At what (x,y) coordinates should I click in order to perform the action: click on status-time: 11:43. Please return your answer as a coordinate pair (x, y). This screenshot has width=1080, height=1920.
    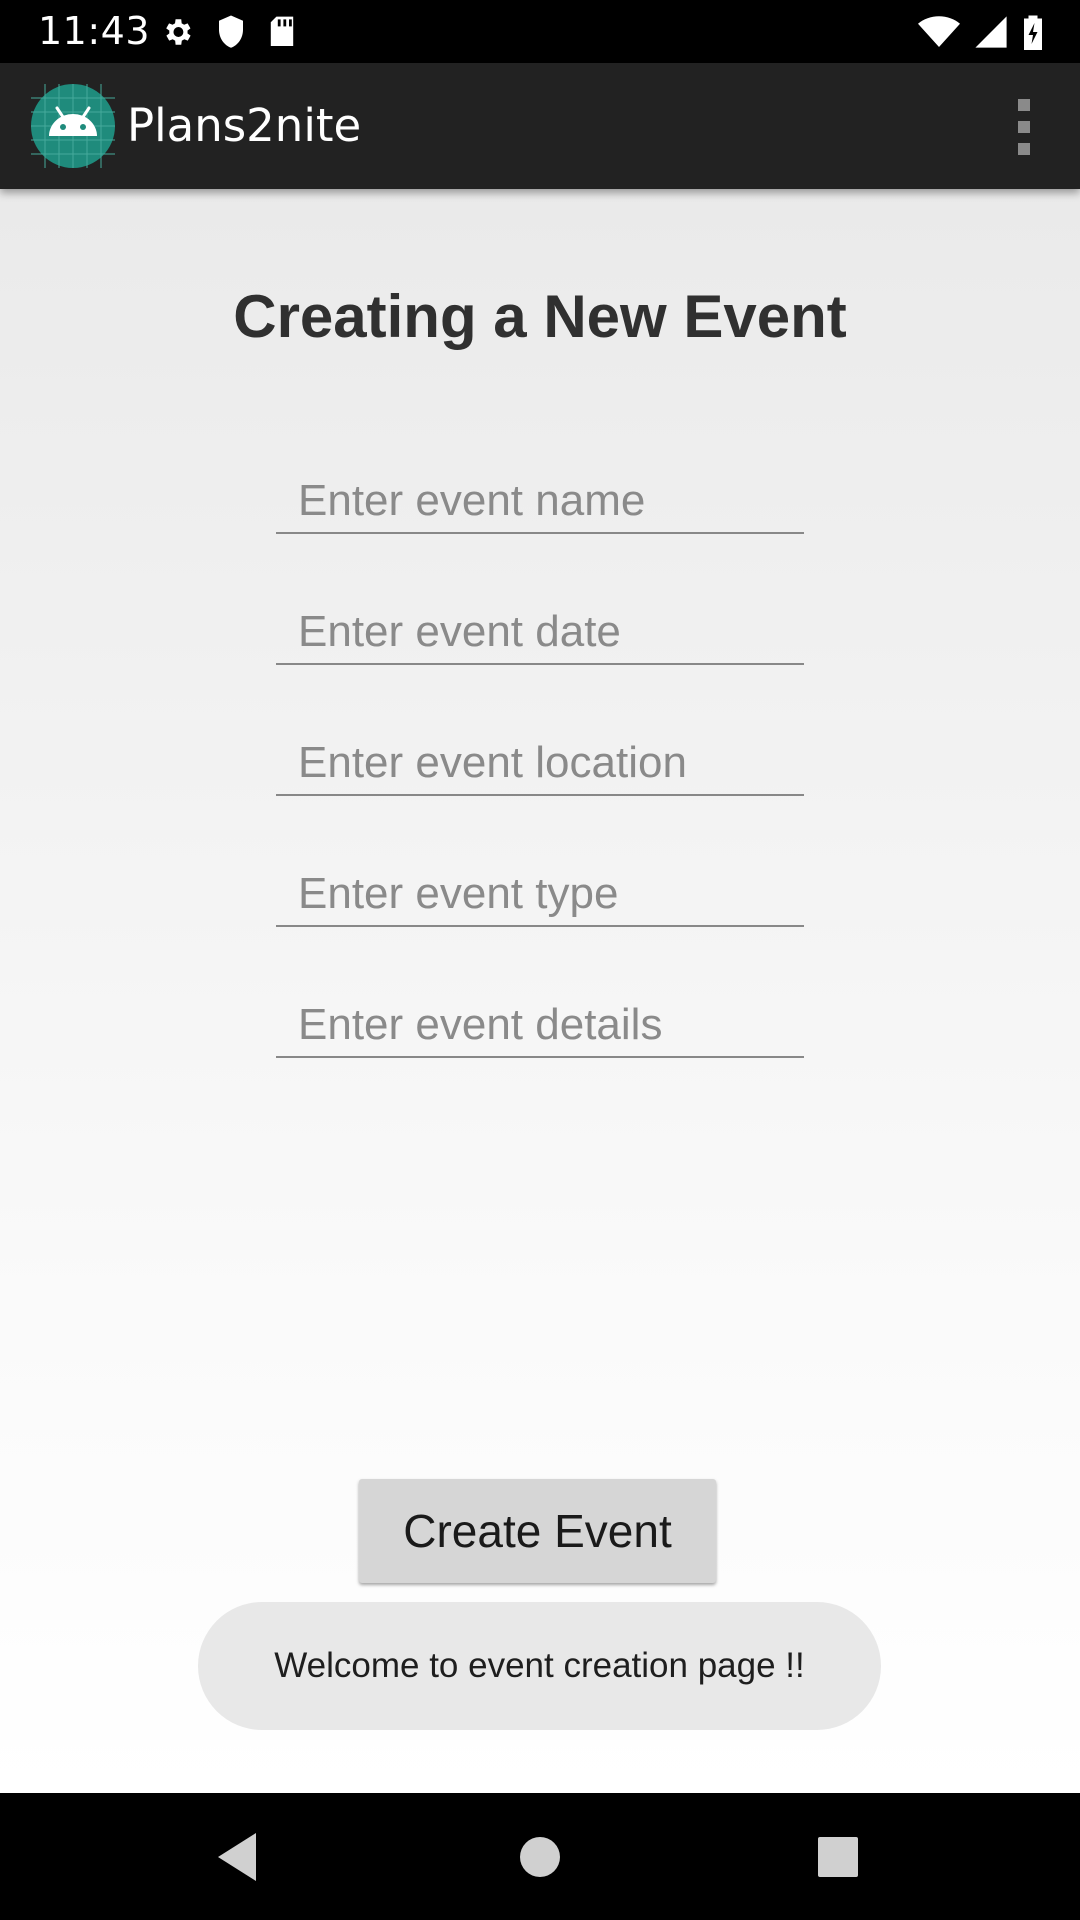
    Looking at the image, I should click on (94, 31).